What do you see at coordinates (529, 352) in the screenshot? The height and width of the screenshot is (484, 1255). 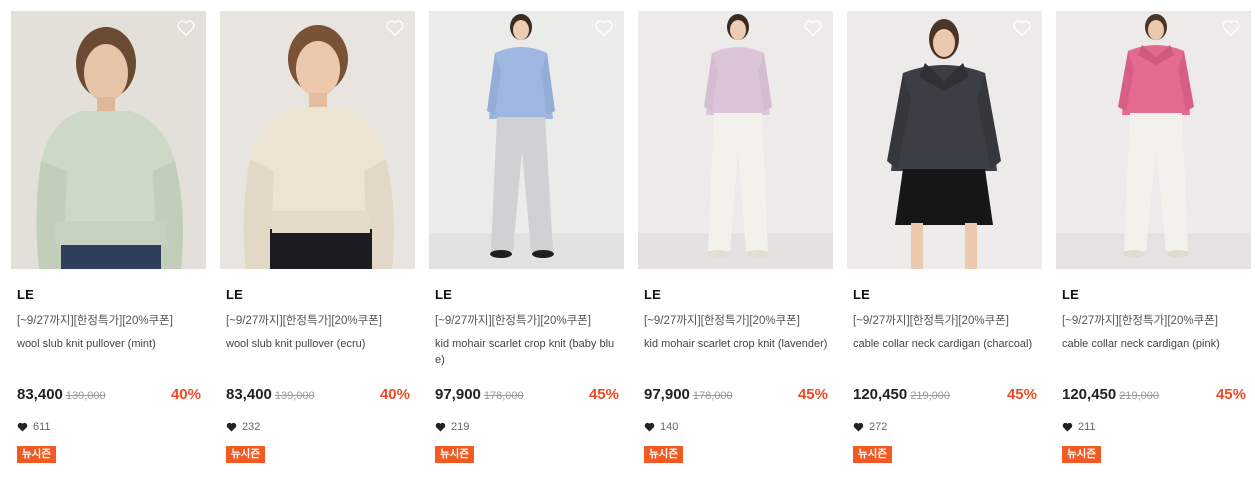 I see `product-name: kid mohair scarlet crop knit (baby blue)` at bounding box center [529, 352].